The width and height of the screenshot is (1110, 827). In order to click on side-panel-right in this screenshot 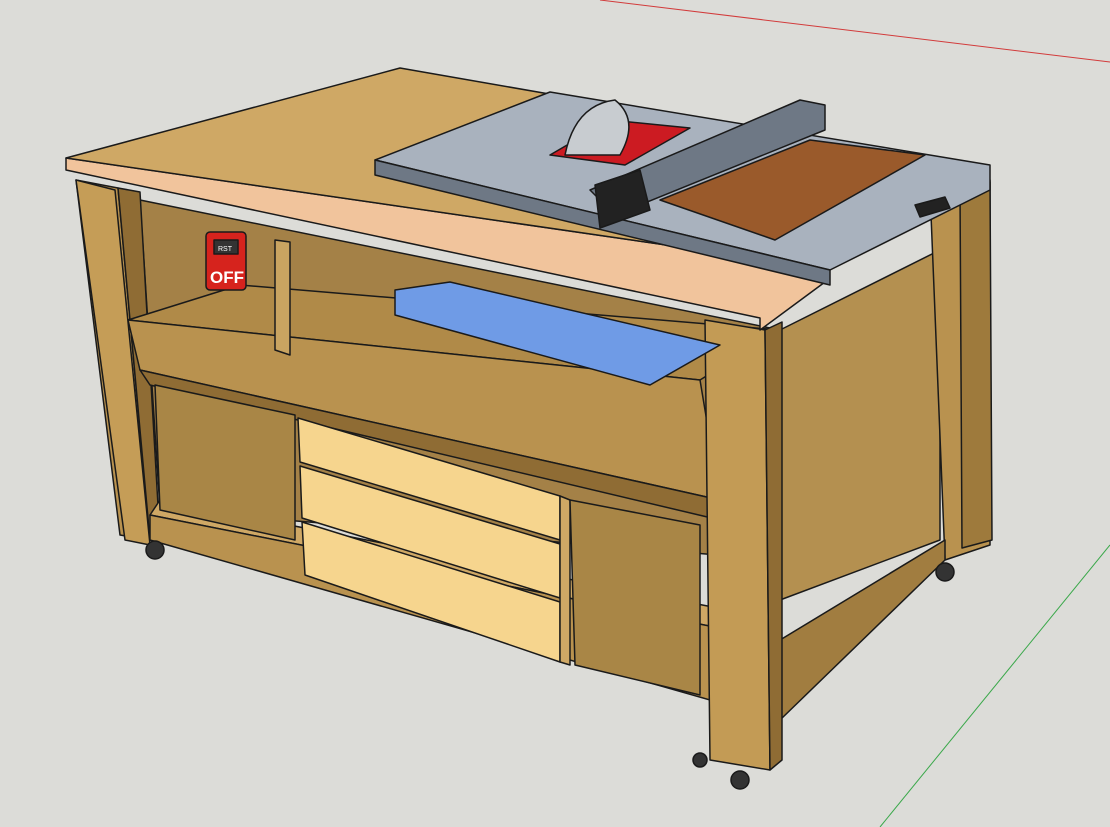, I will do `click(860, 425)`.